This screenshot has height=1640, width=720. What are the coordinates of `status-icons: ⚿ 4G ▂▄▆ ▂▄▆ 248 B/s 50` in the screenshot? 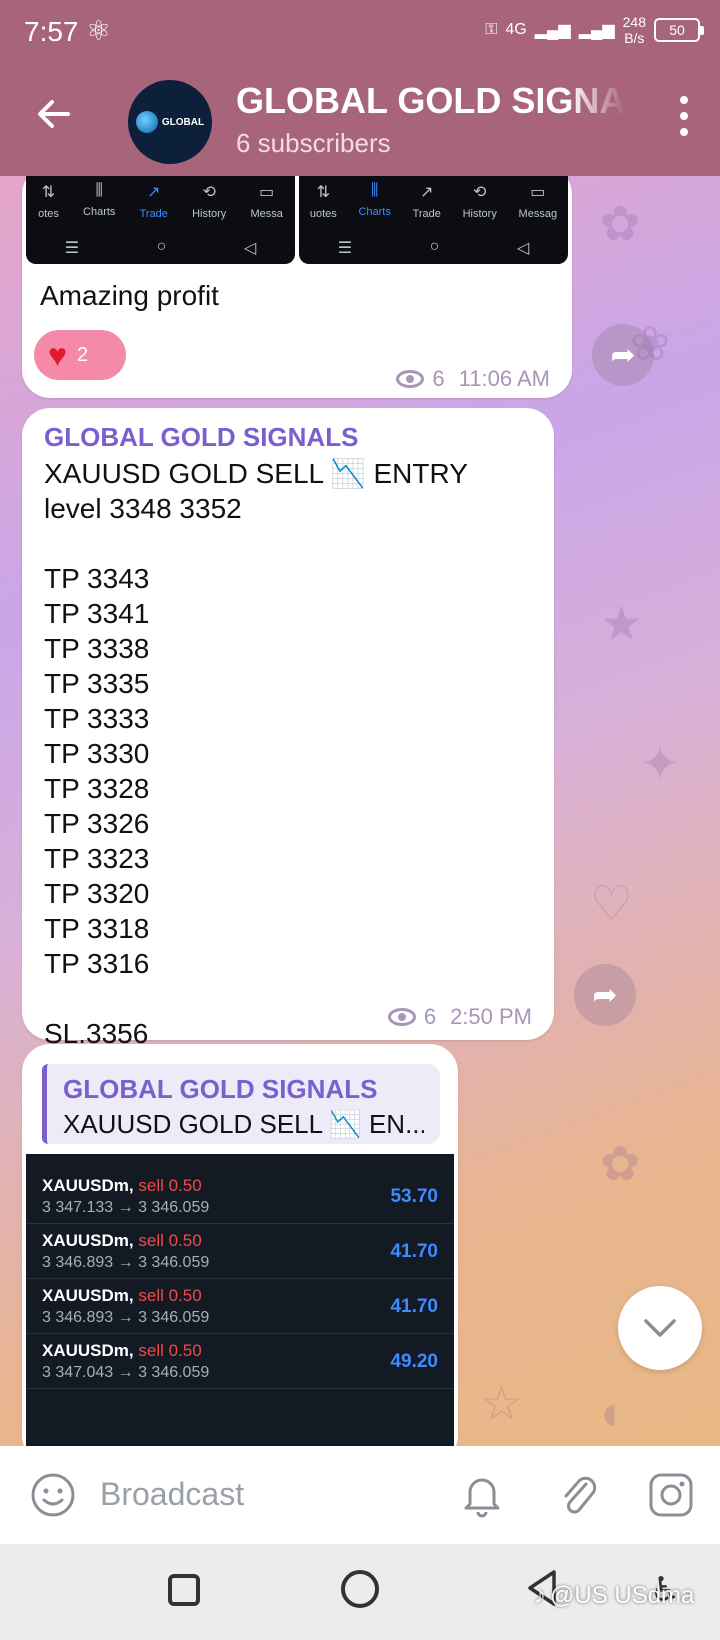 It's located at (594, 30).